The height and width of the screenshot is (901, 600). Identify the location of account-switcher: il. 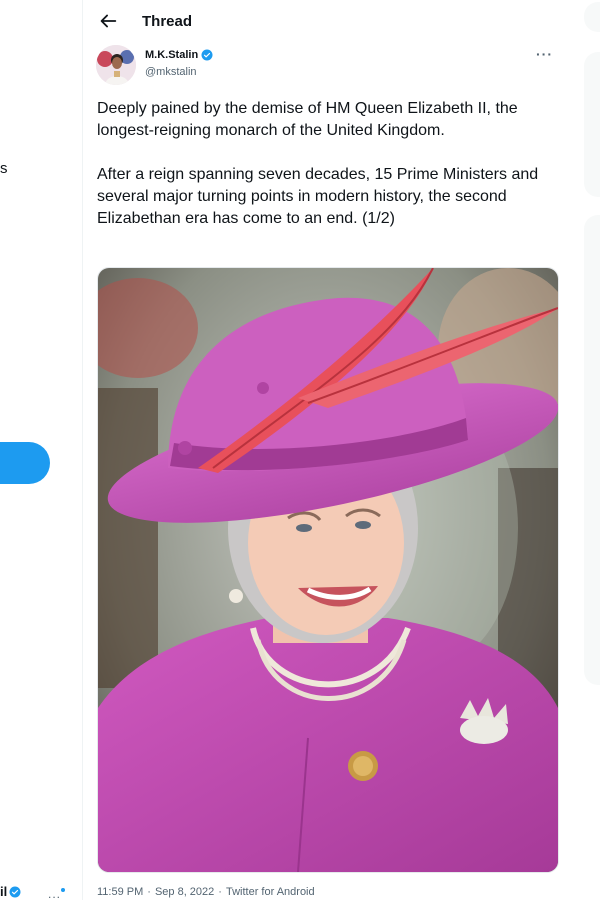
(10, 891).